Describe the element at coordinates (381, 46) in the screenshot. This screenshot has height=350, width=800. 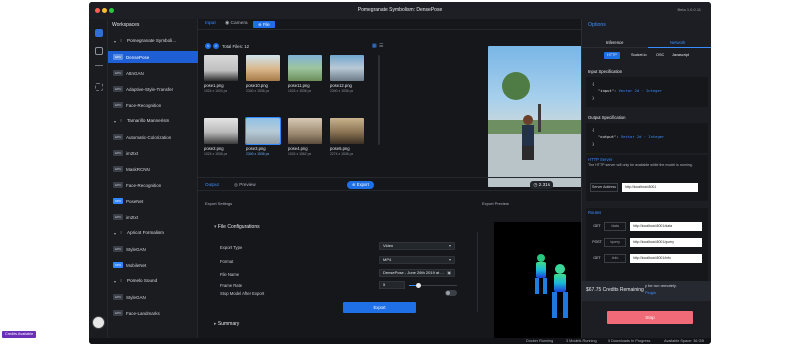
I see `list-view-icon: ☰` at that location.